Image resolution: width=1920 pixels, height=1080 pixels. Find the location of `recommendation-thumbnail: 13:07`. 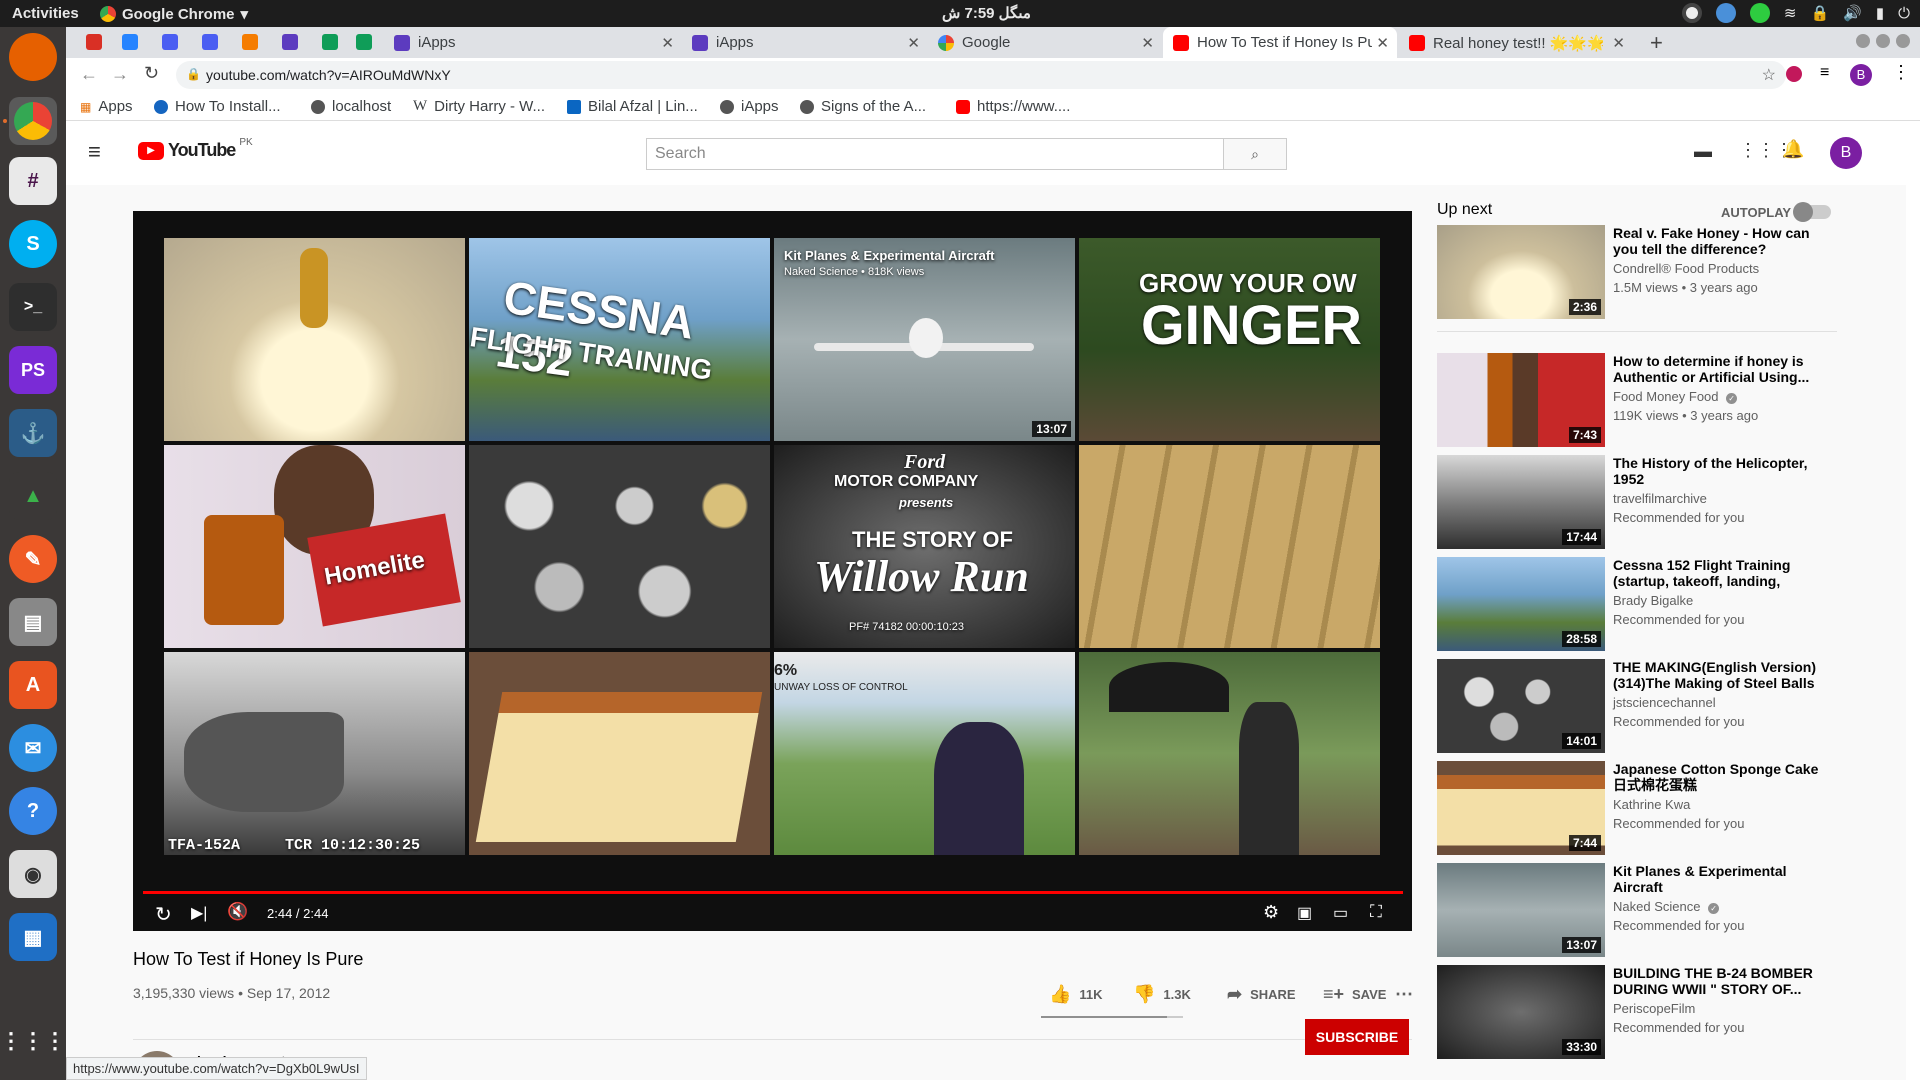

recommendation-thumbnail: 13:07 is located at coordinates (1521, 910).